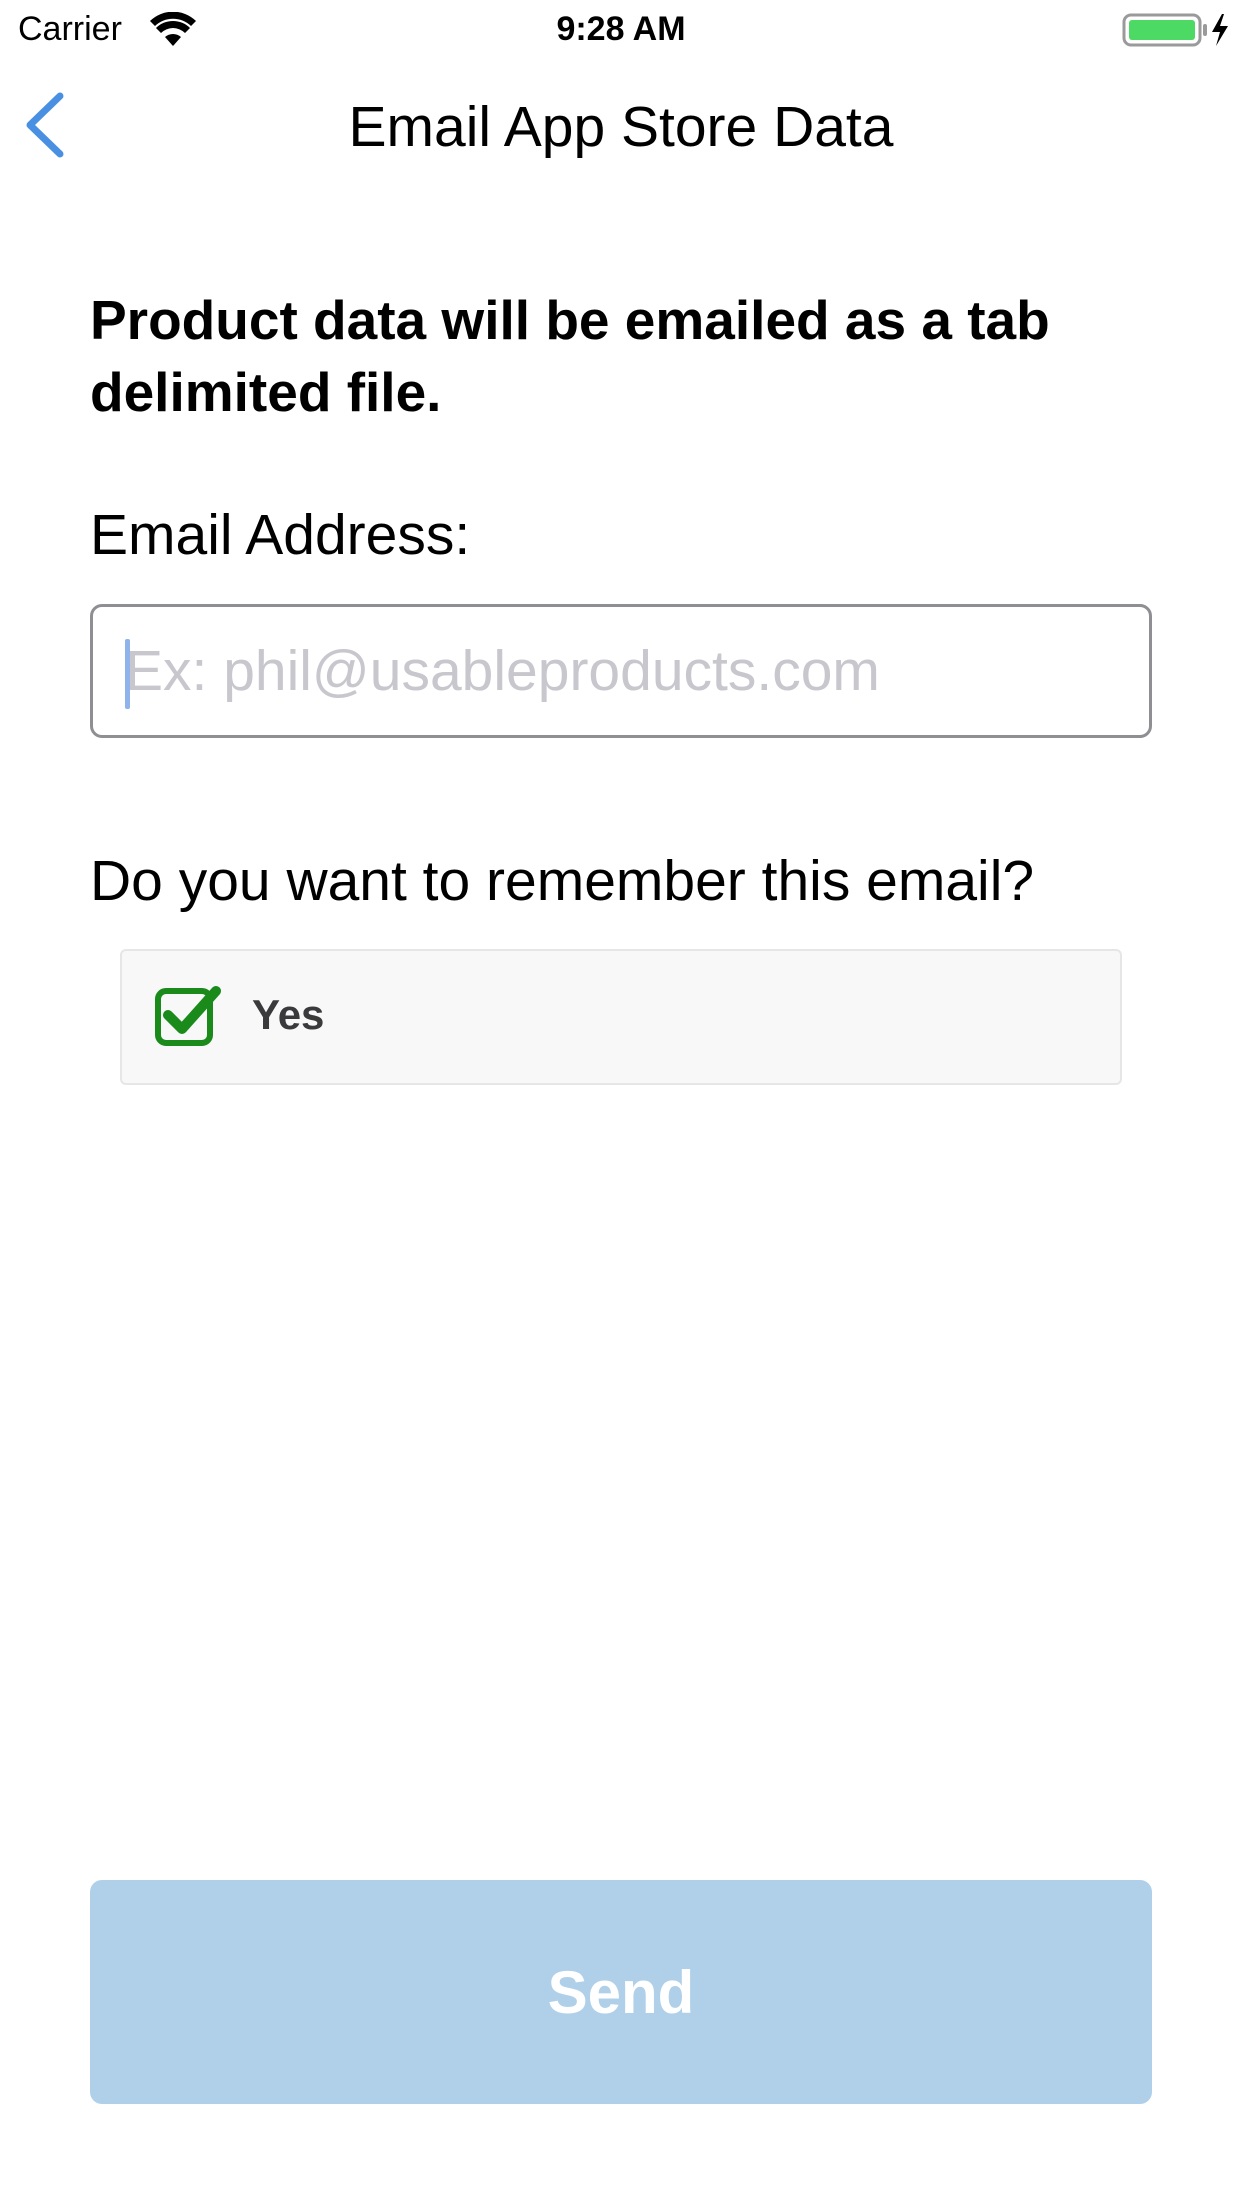 The image size is (1242, 2208). I want to click on remember-question: Do you want to remember this email?, so click(562, 881).